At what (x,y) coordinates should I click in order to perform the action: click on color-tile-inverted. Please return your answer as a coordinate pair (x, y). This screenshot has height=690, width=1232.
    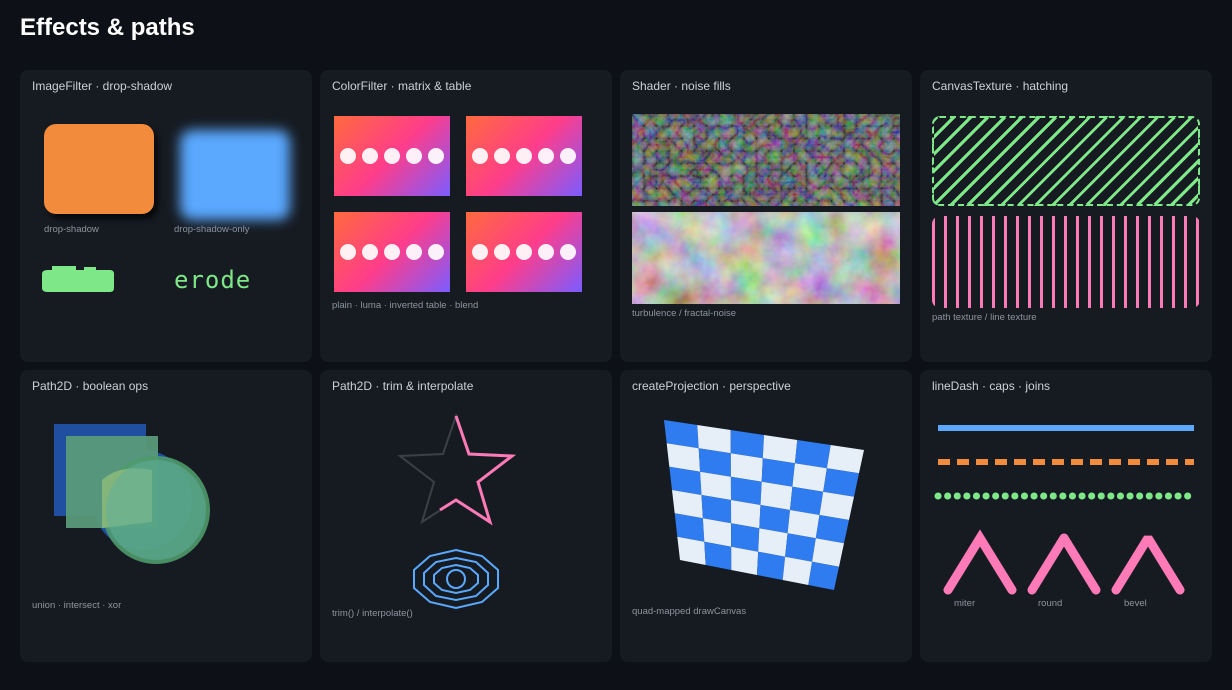
    Looking at the image, I should click on (392, 252).